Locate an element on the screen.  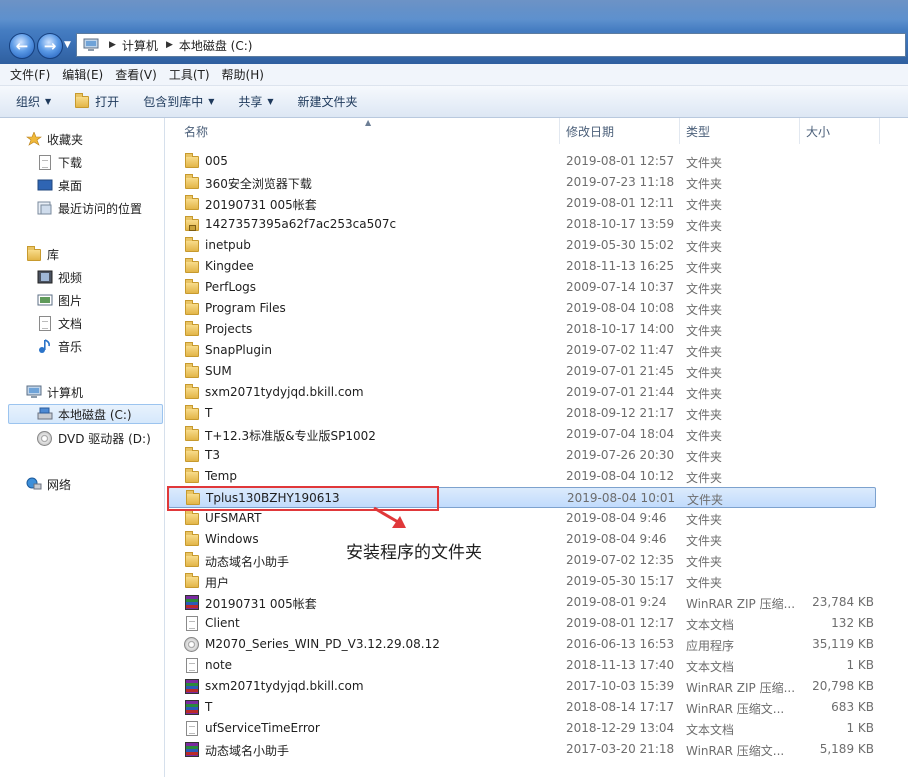
address-bar-area: ← → ▼ ▶ 计算机 ▶ 本地磁盘 (C:) is located at coordinates (454, 32).